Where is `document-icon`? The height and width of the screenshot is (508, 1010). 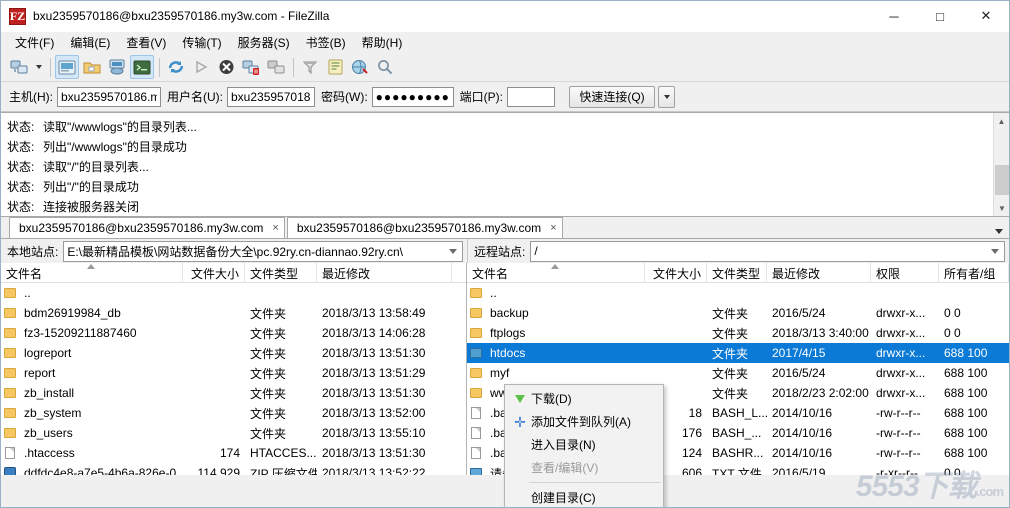 document-icon is located at coordinates (10, 453).